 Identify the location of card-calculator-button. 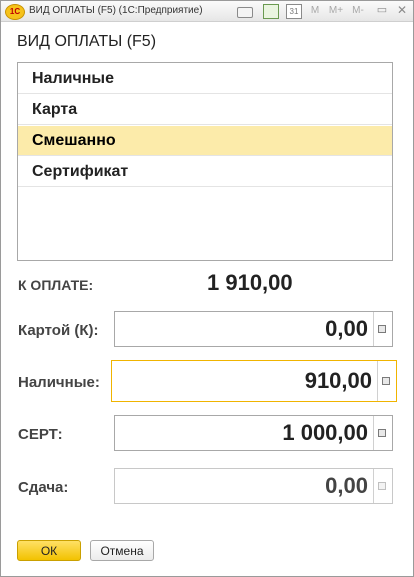
(382, 329).